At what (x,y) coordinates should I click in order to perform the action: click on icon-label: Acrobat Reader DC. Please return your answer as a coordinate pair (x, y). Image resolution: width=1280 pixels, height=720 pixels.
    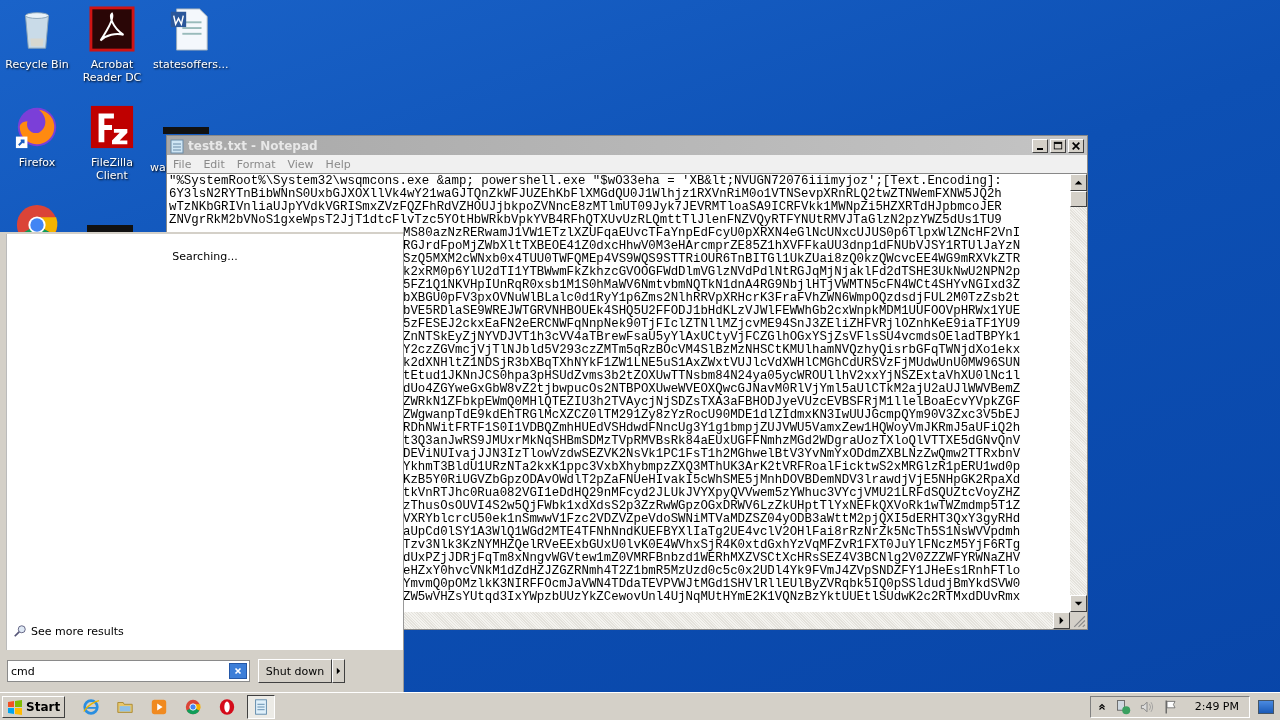
    Looking at the image, I should click on (112, 71).